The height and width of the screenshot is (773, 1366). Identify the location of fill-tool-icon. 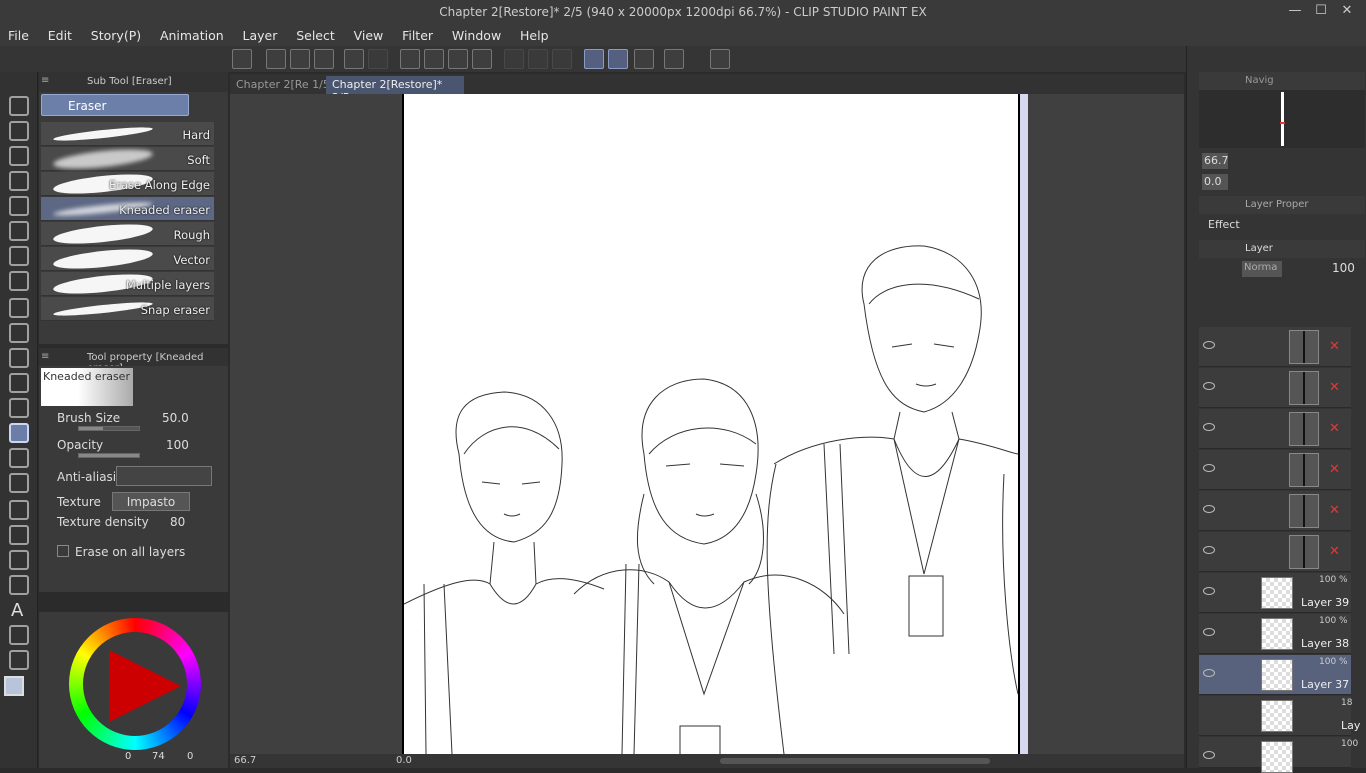
(19, 458).